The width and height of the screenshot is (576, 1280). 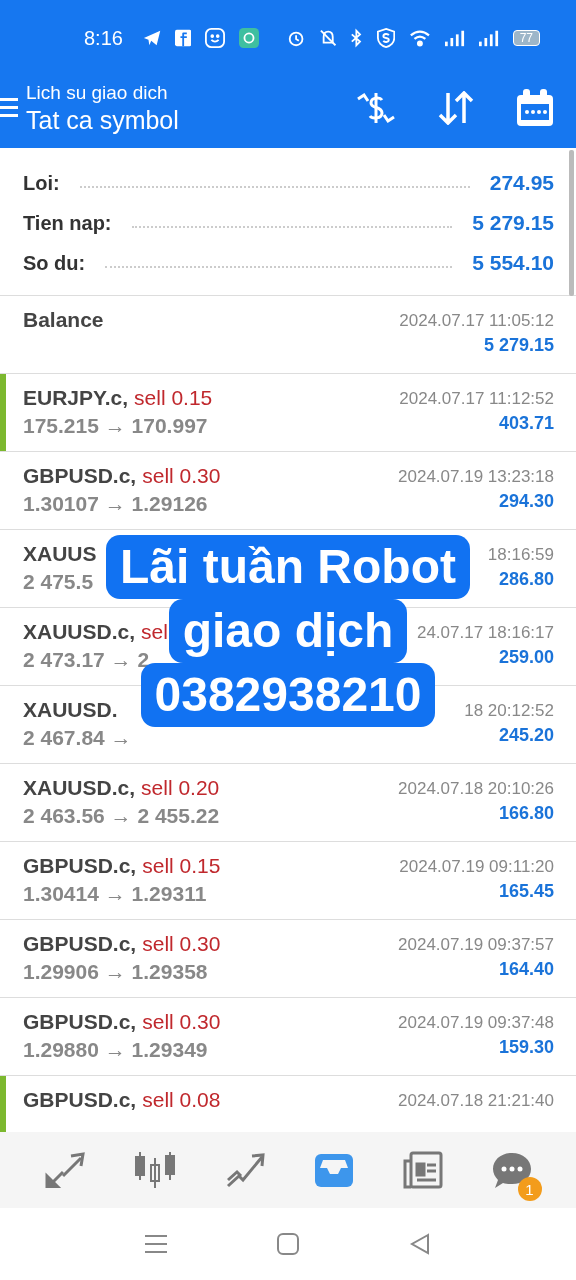 What do you see at coordinates (529, 1189) in the screenshot?
I see `notification-badge: 1` at bounding box center [529, 1189].